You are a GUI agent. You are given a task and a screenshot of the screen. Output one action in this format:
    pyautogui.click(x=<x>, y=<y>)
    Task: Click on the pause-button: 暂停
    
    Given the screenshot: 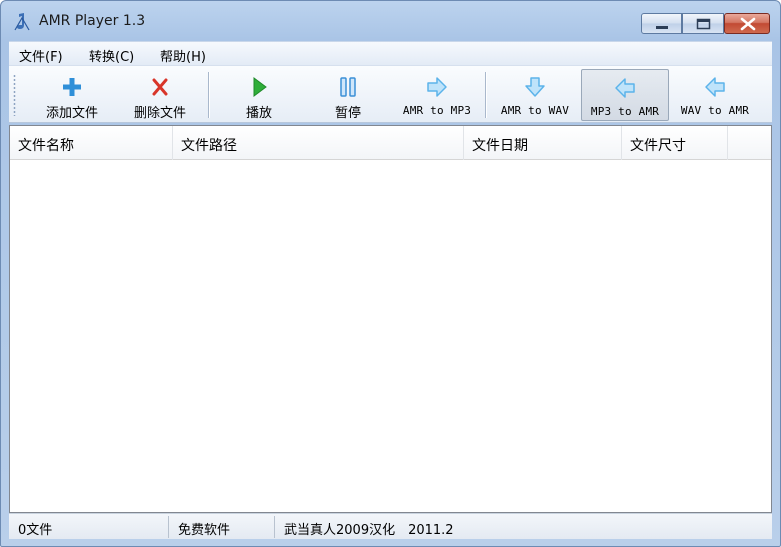 What is the action you would take?
    pyautogui.click(x=348, y=95)
    